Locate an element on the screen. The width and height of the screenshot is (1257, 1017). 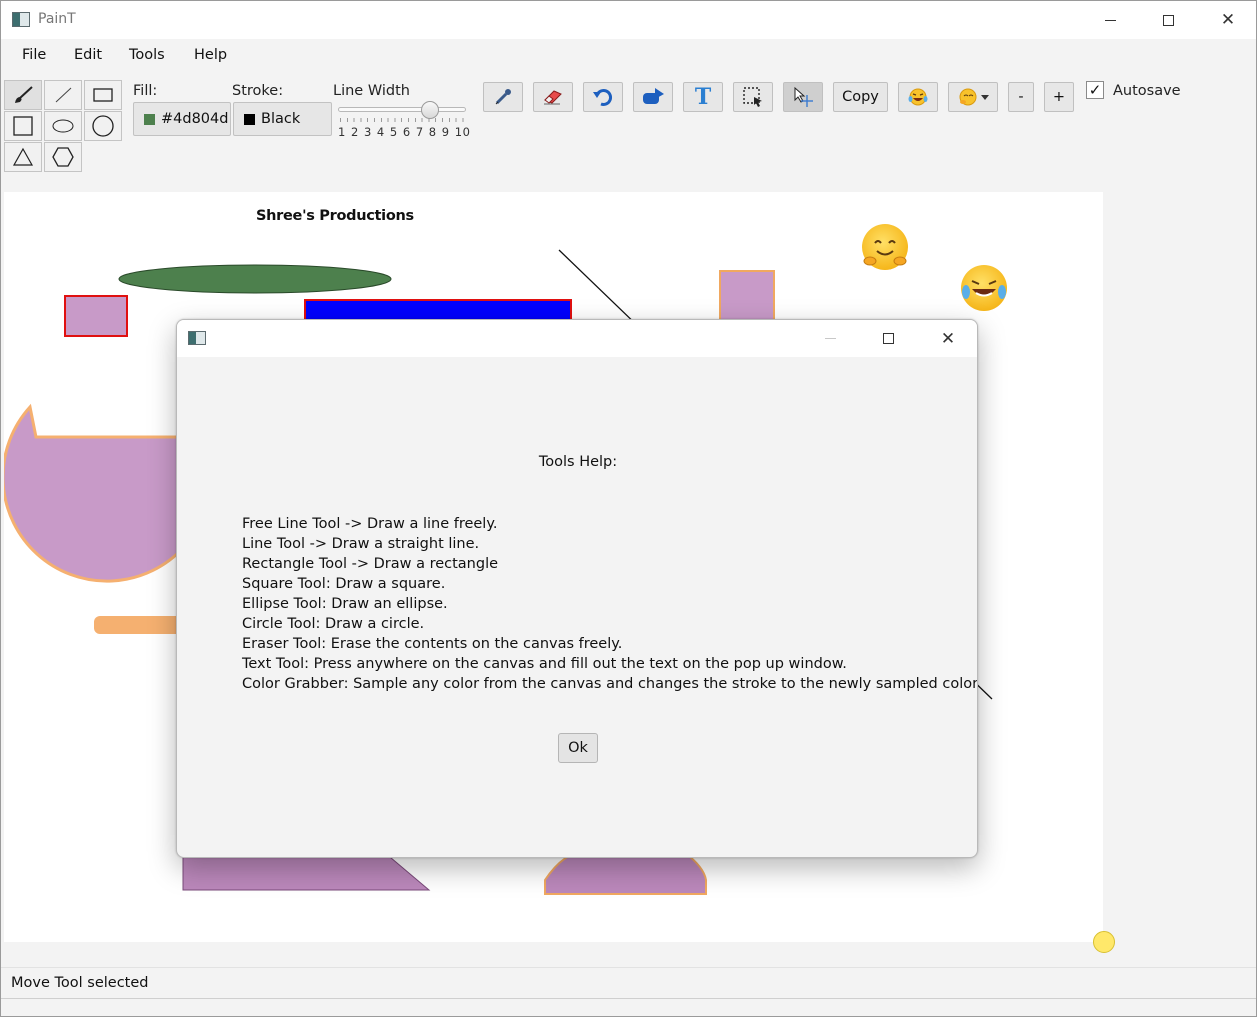
undo-icon is located at coordinates (603, 97).